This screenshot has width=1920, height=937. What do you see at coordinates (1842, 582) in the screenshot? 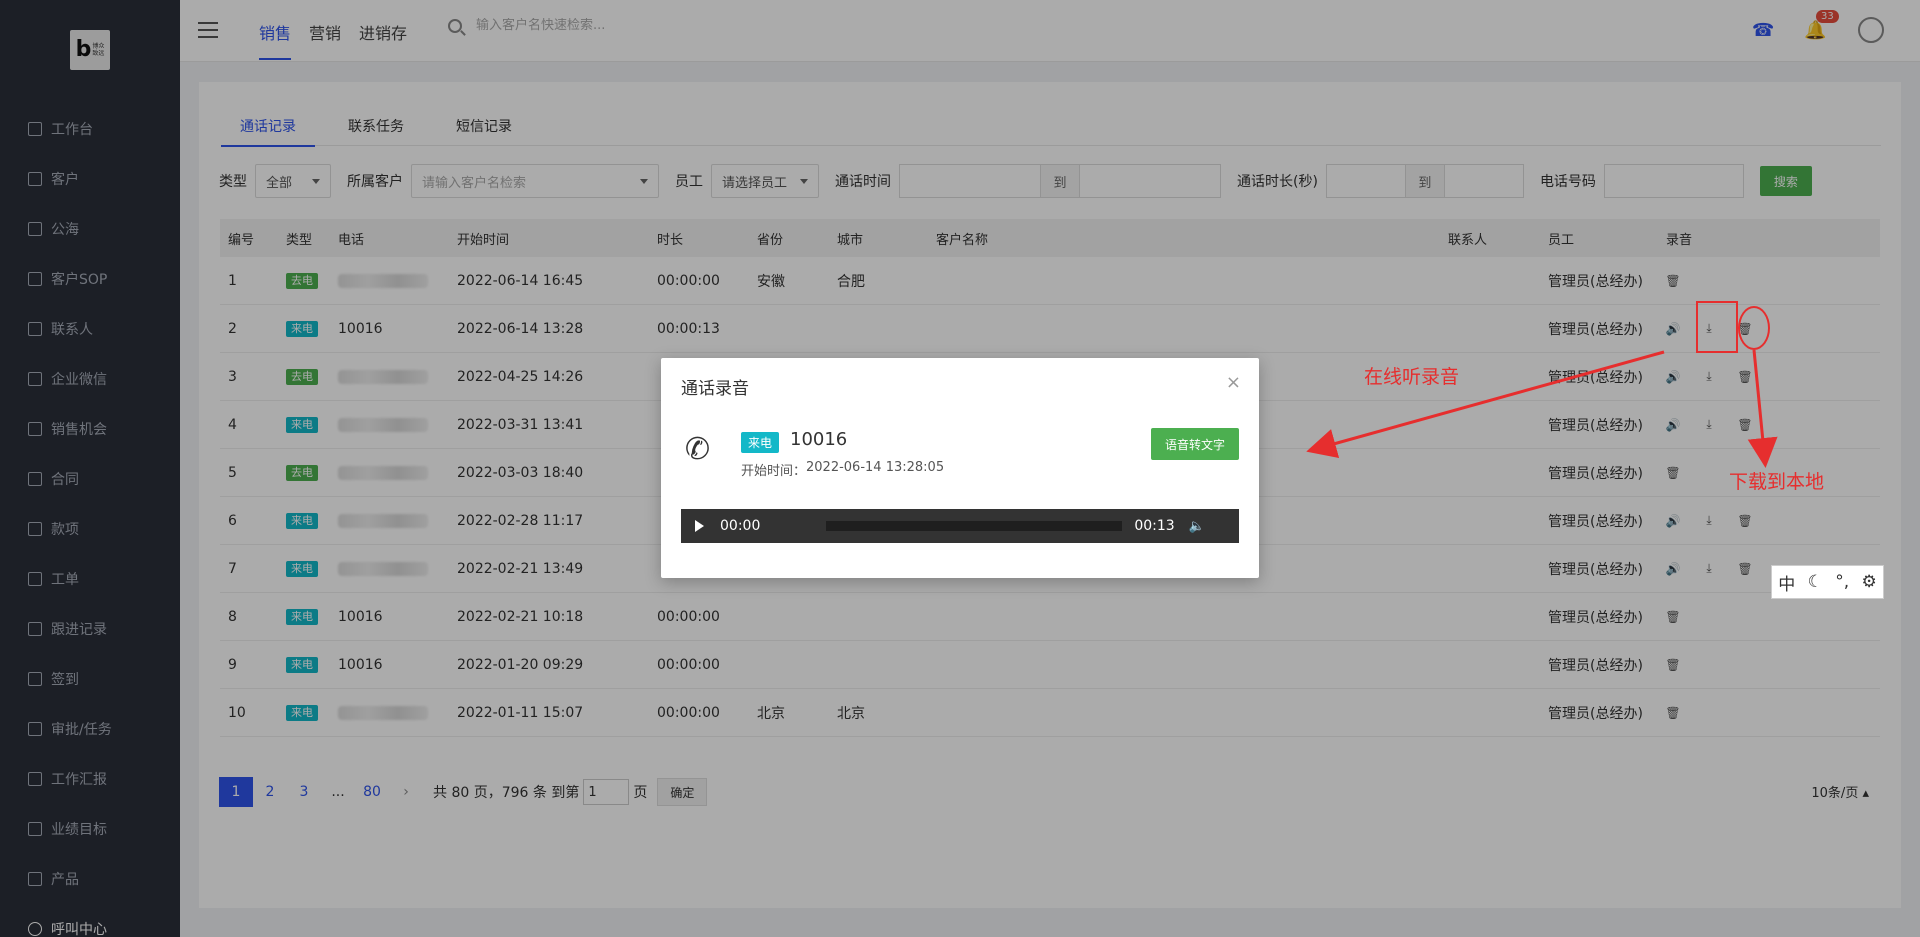
I see `punctuation-icon: °,` at bounding box center [1842, 582].